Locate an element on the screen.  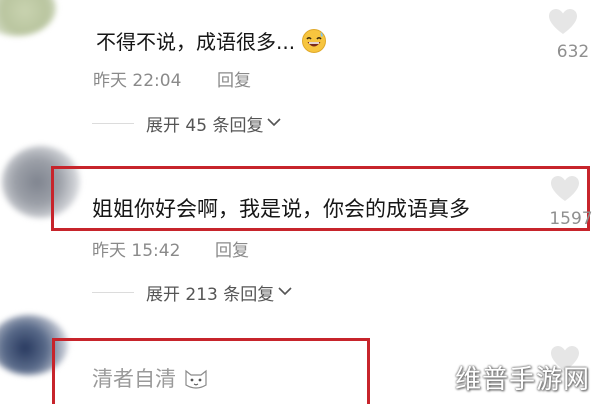
expand-replies-label: 展开 213 条回复 is located at coordinates (210, 294).